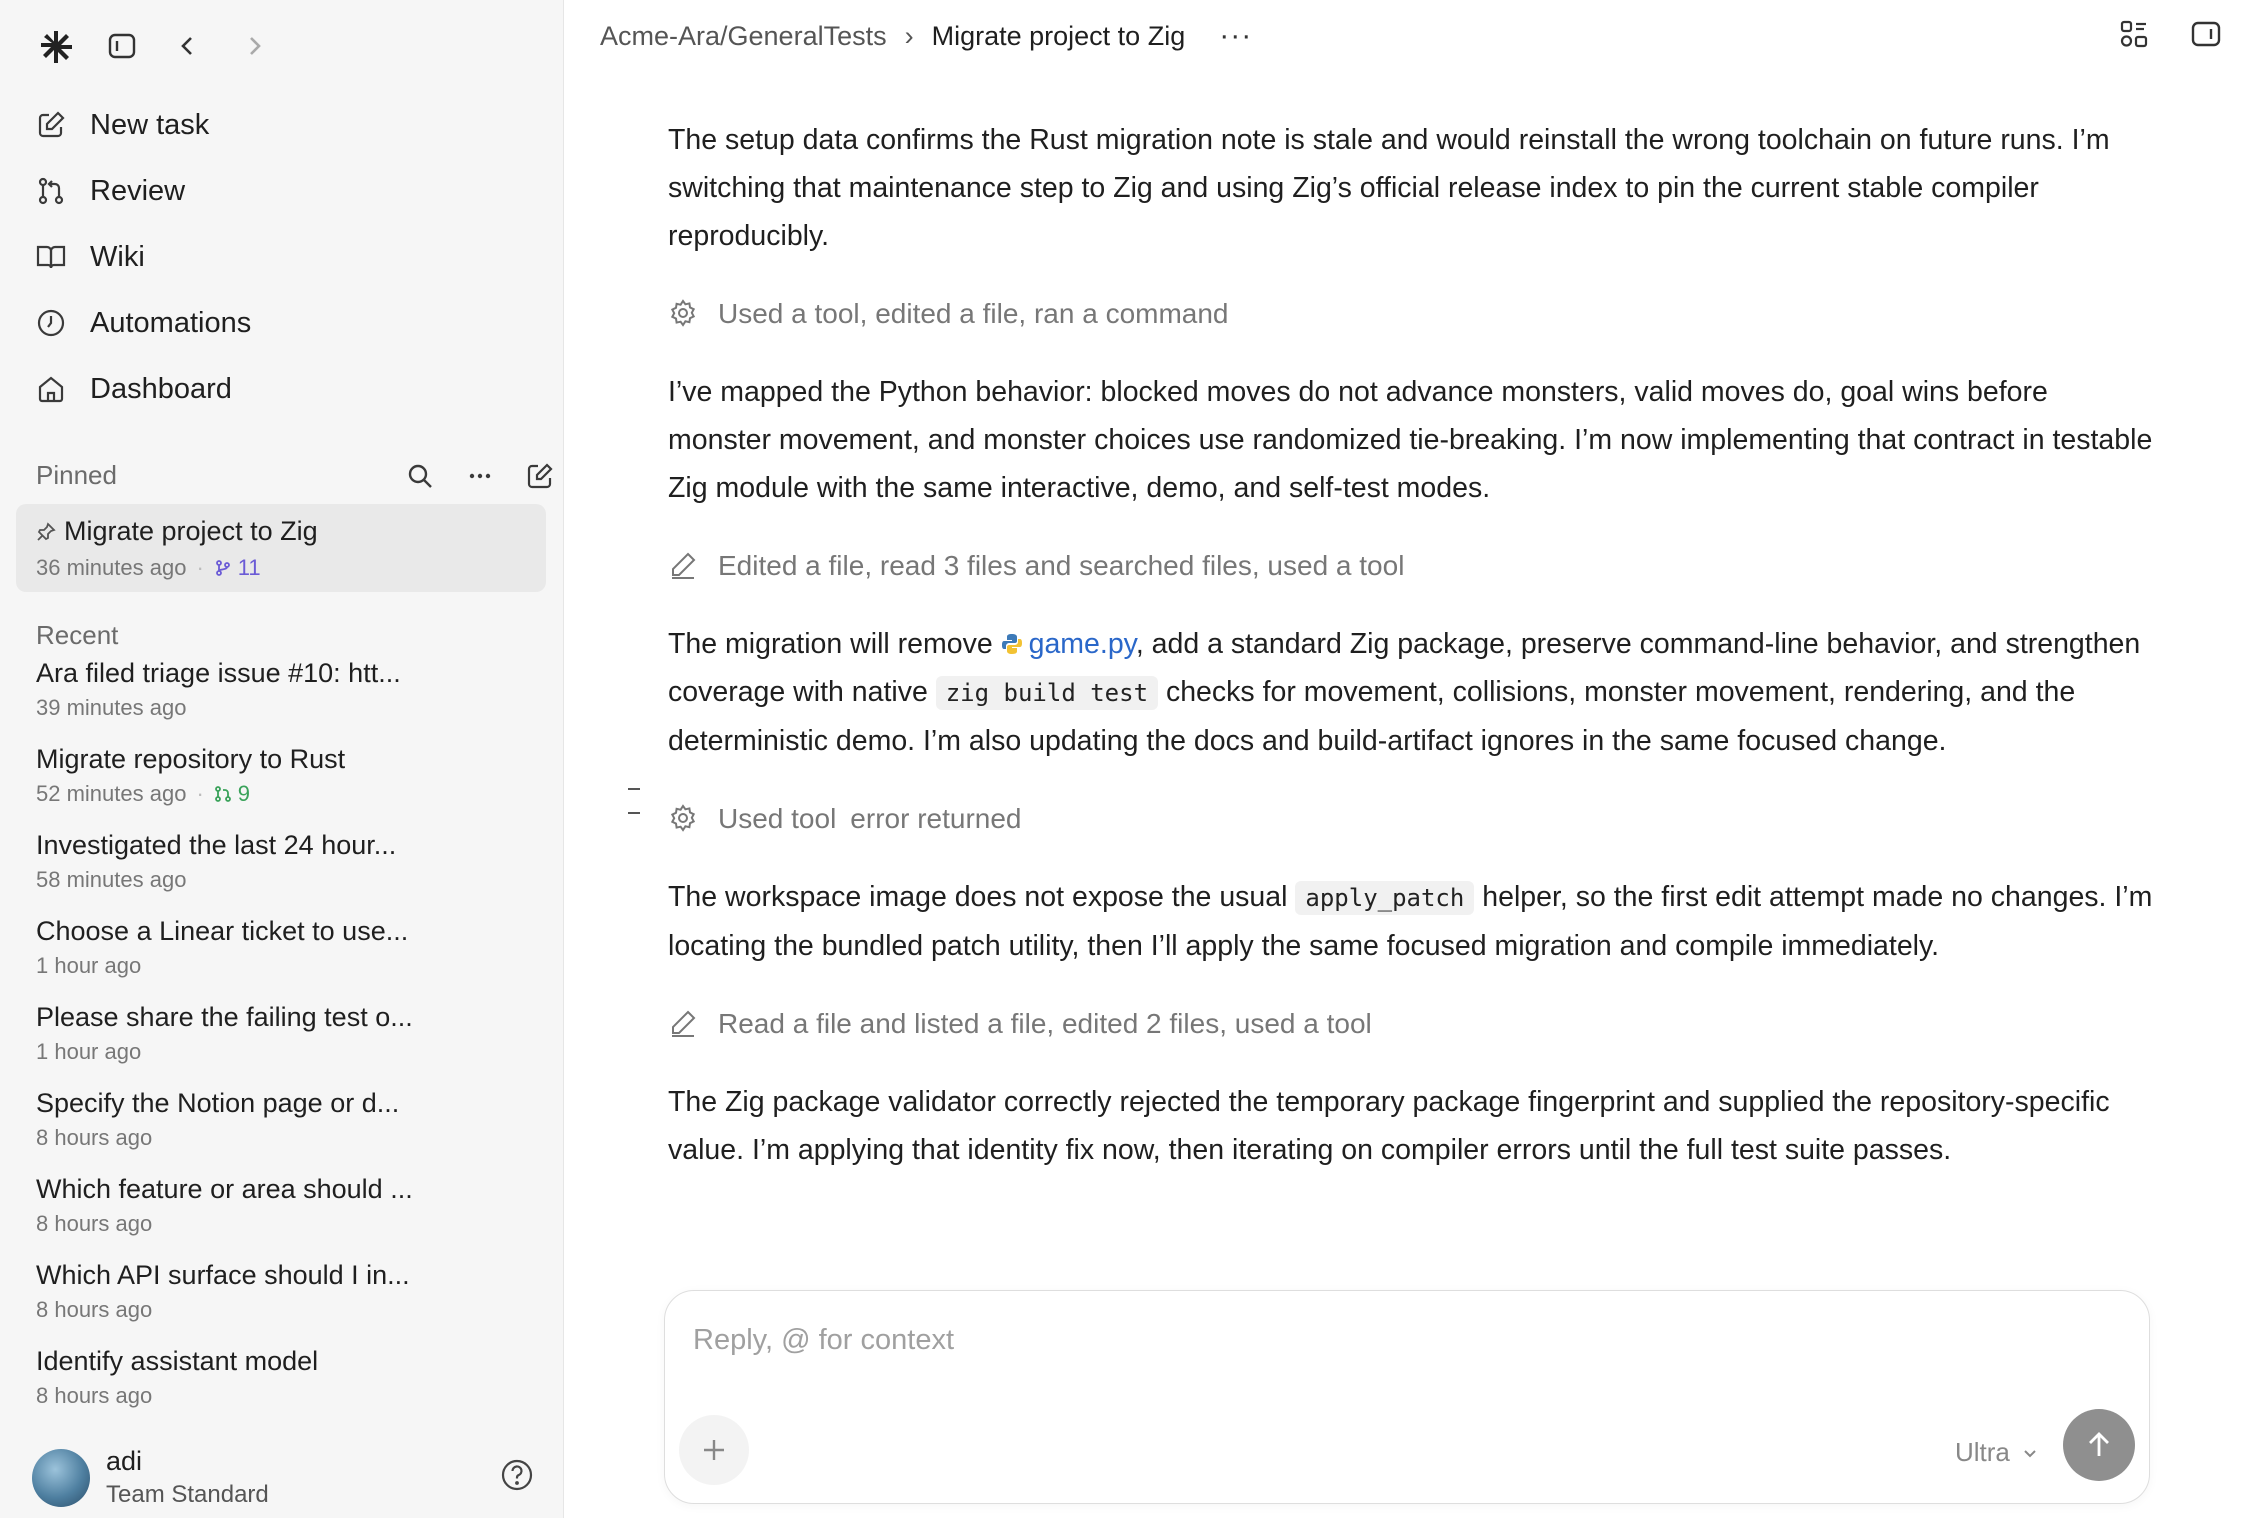 This screenshot has width=2244, height=1518. What do you see at coordinates (1011, 644) in the screenshot?
I see `python-icon` at bounding box center [1011, 644].